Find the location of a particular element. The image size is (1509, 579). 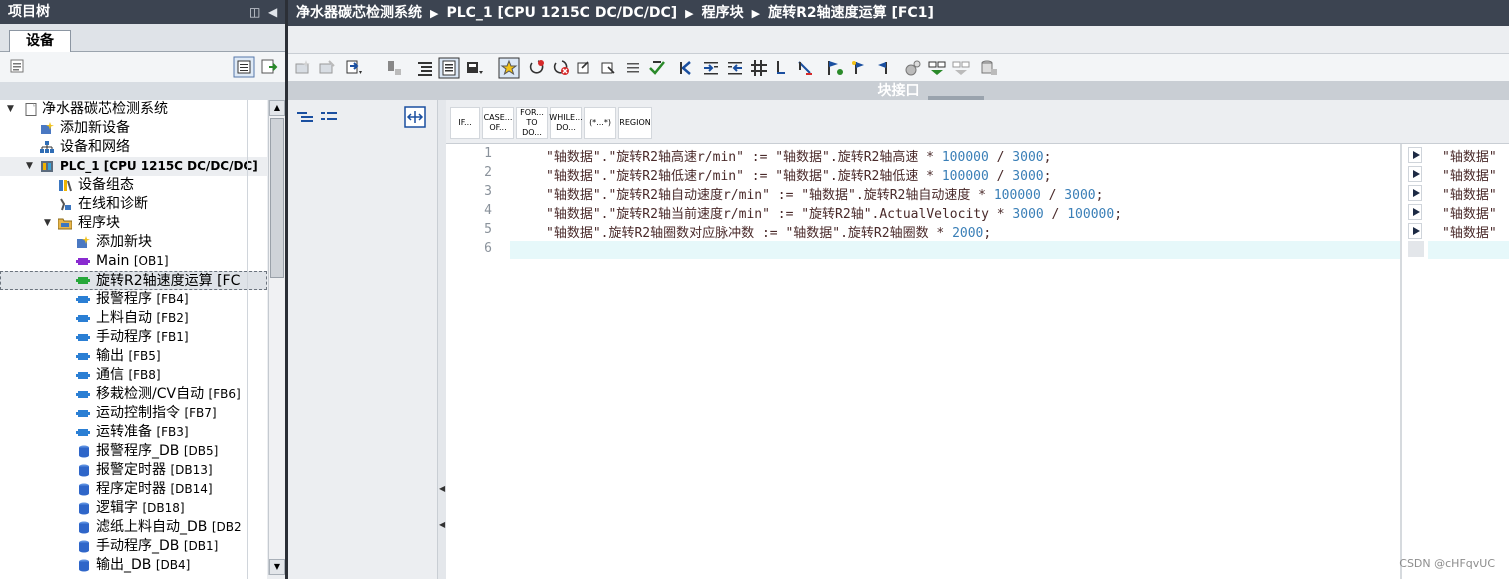

data-block-icon is located at coordinates (989, 68).